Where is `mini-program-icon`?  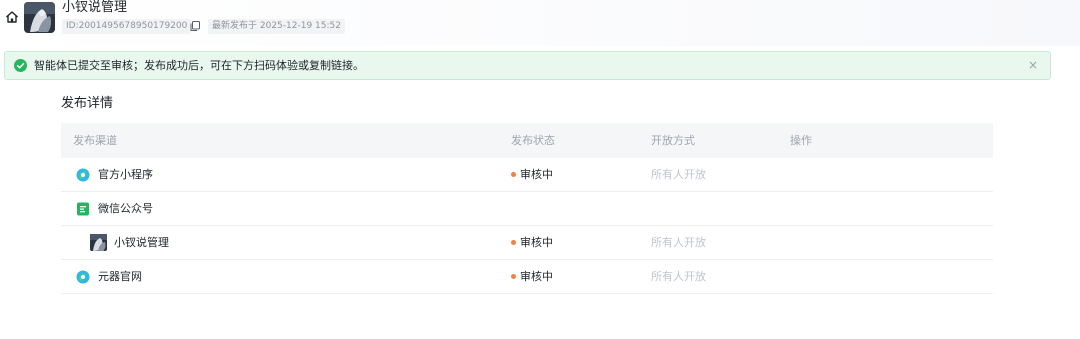
mini-program-icon is located at coordinates (83, 175).